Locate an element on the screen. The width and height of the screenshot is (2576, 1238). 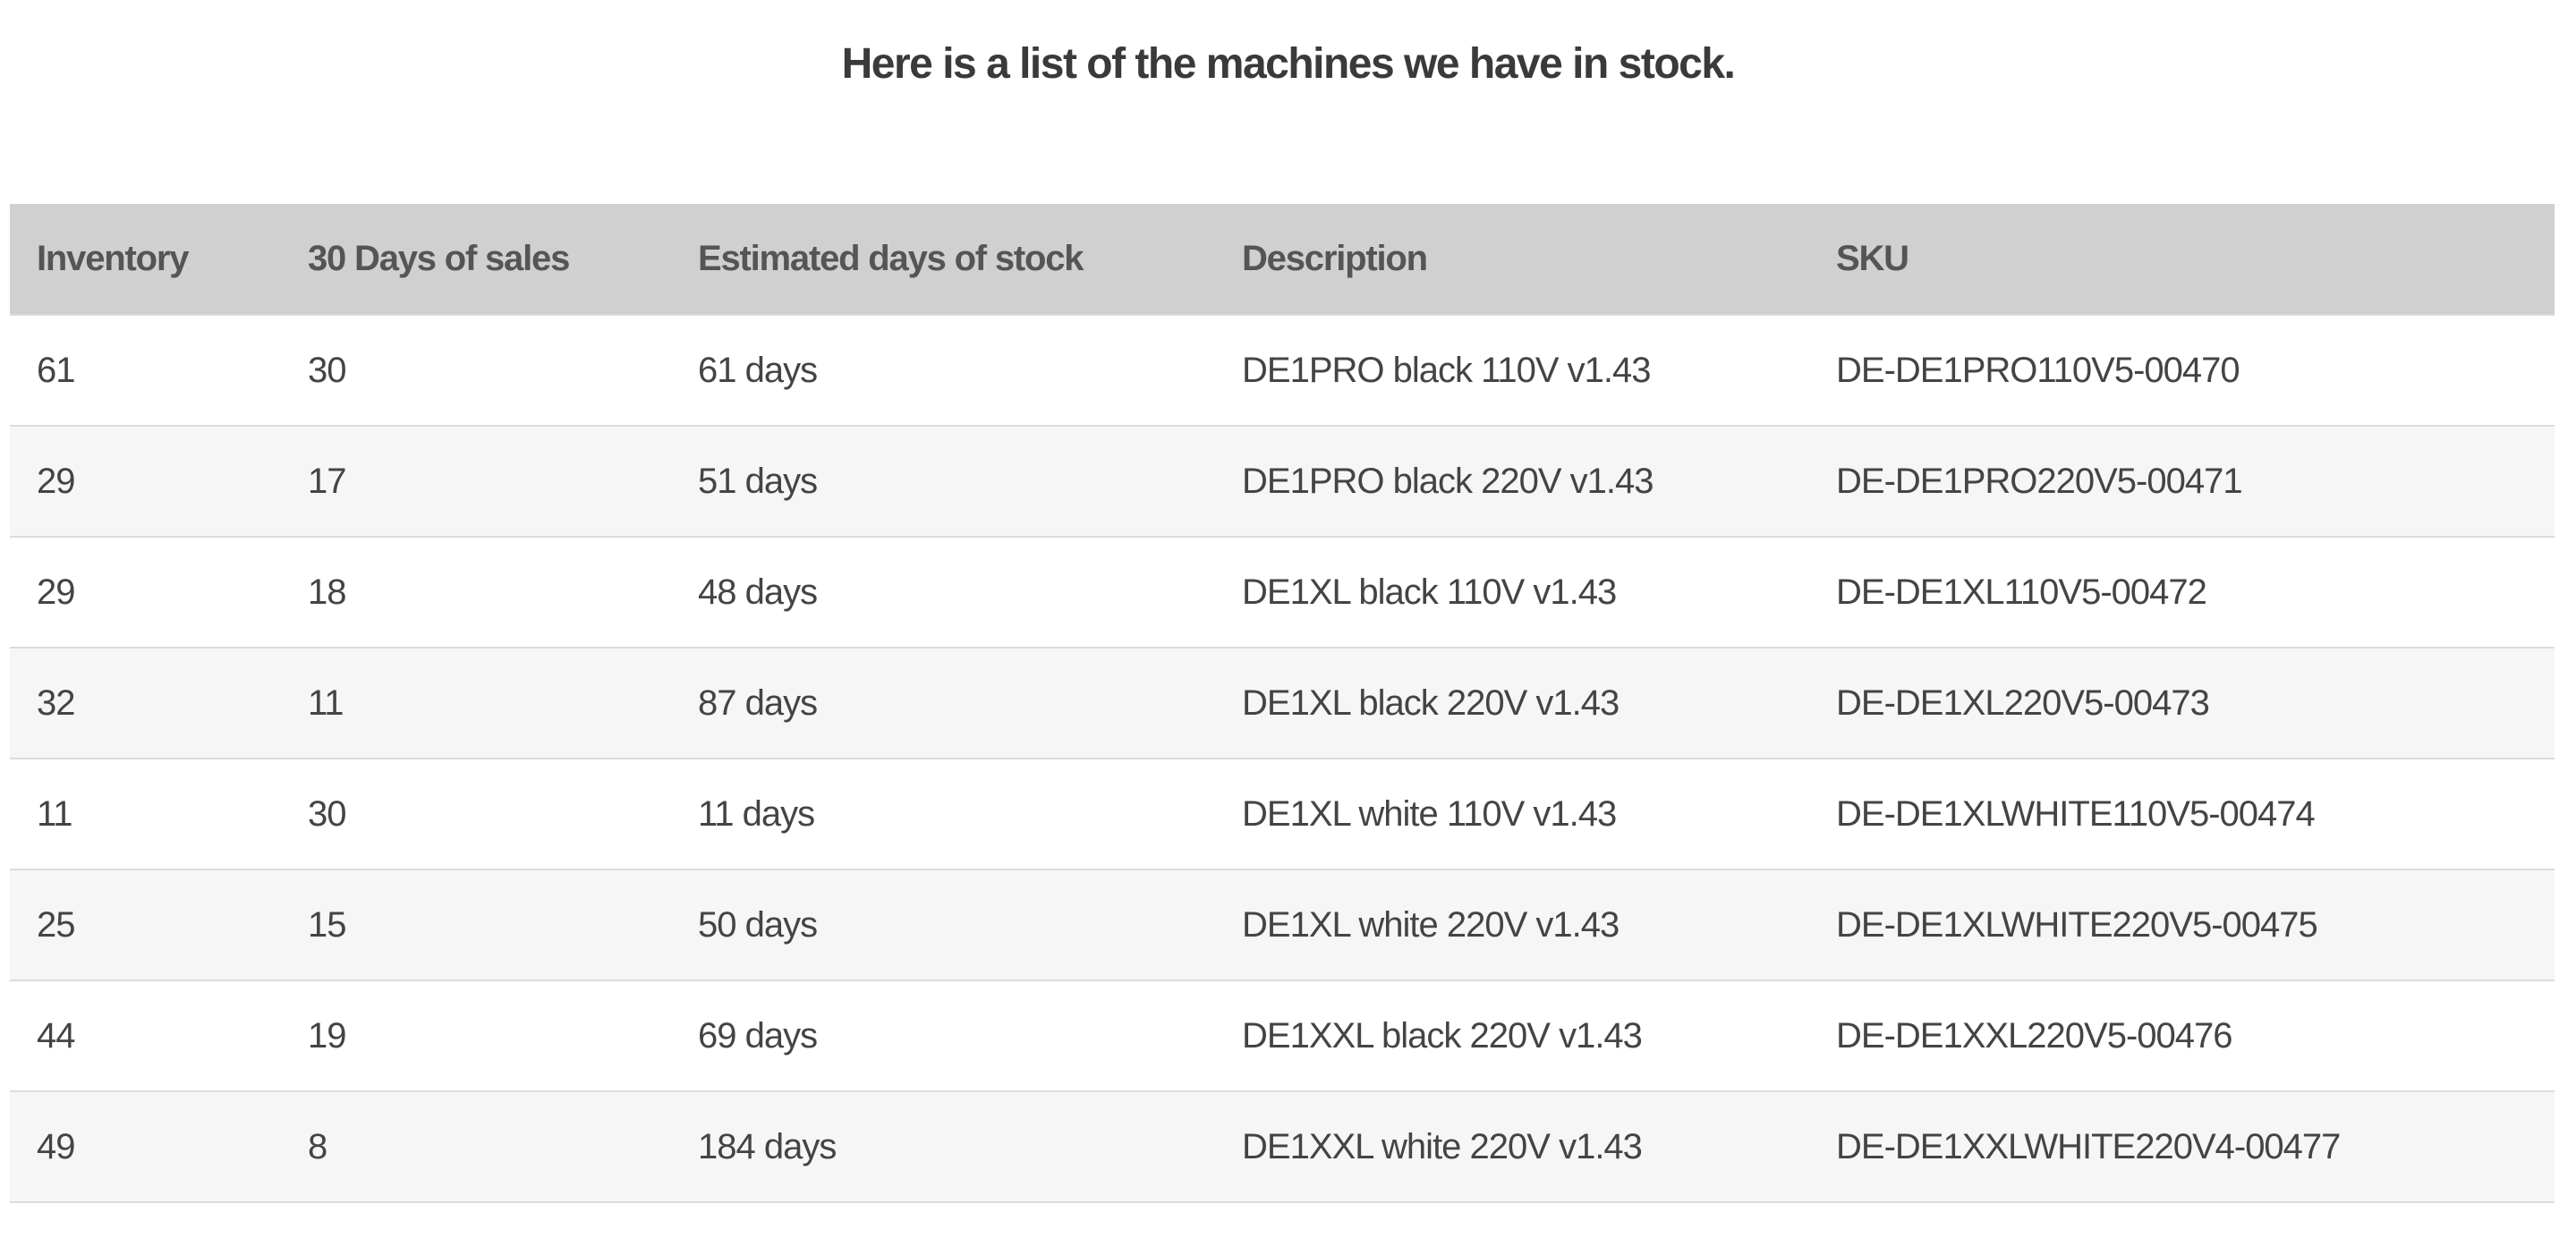
cell-sku: DE-DE1XL220V5-00473 is located at coordinates (2023, 703).